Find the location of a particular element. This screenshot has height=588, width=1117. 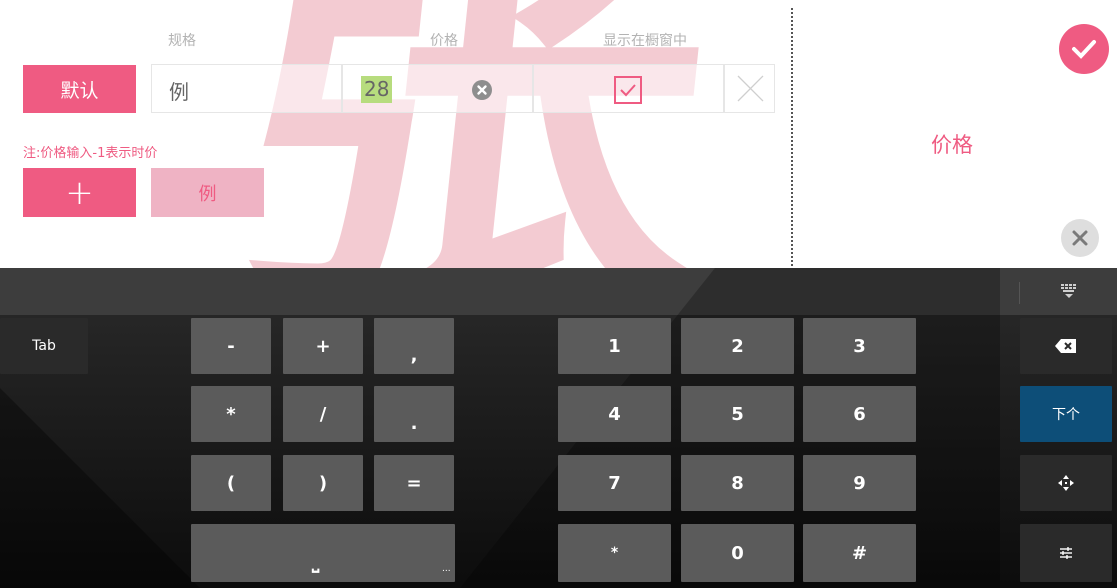

key-label: 6 is located at coordinates (859, 414).